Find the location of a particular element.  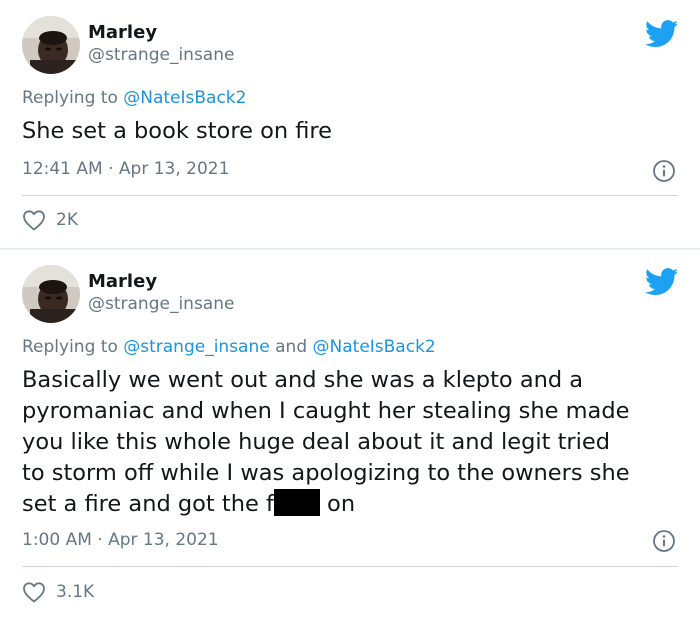

replying-joiner: and is located at coordinates (291, 347).